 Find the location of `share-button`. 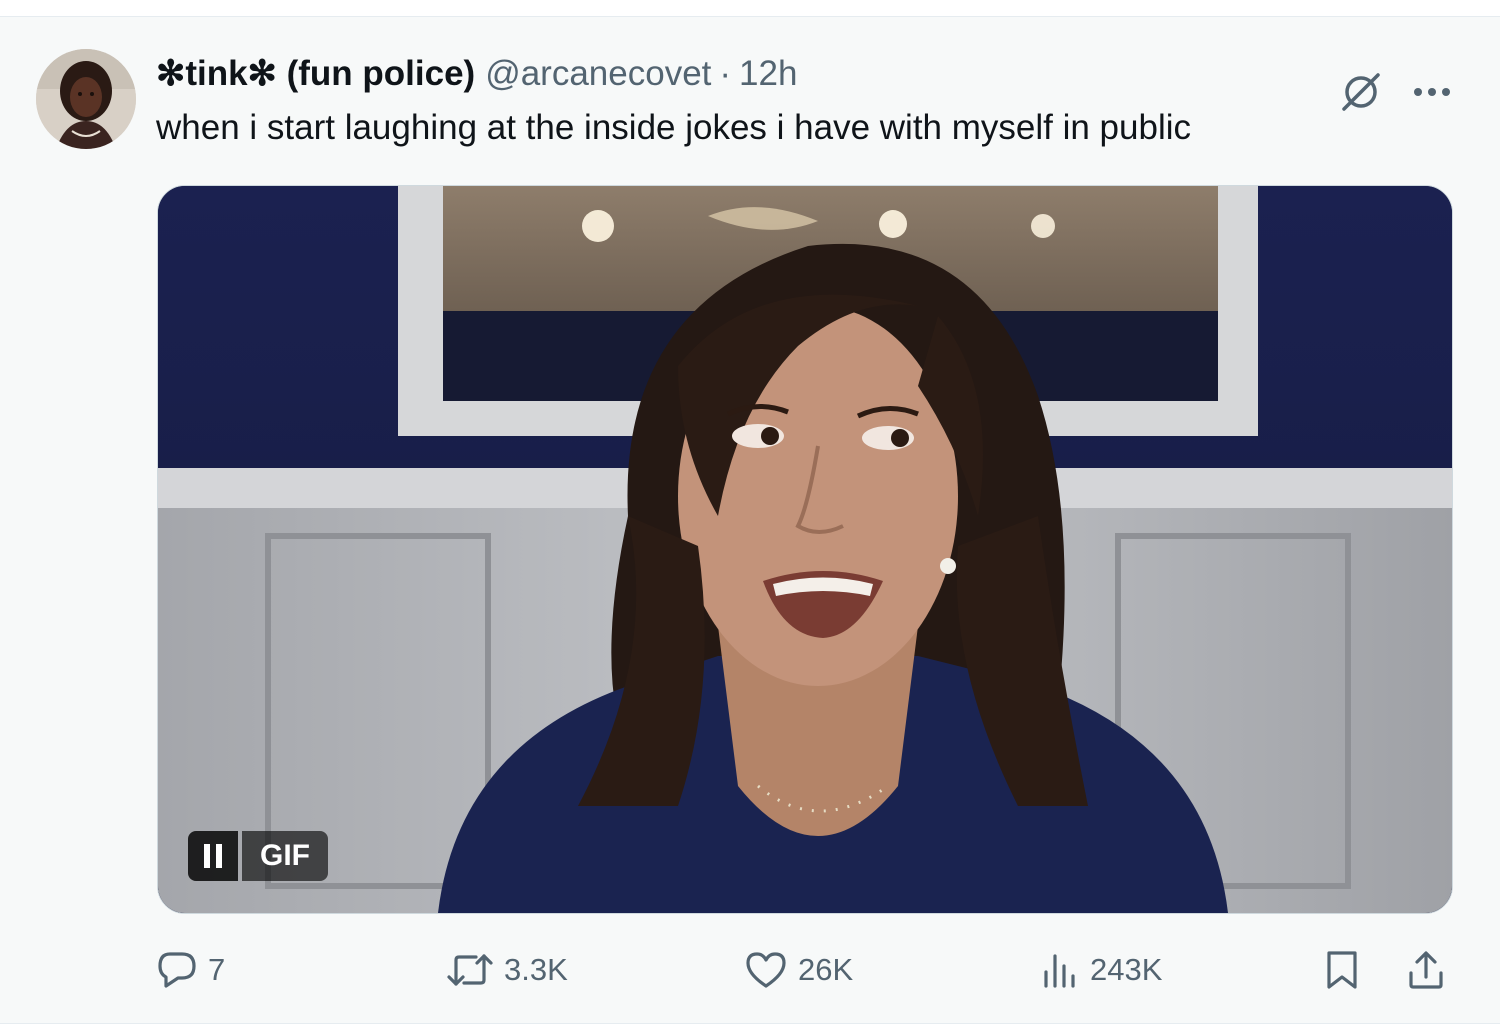

share-button is located at coordinates (1426, 970).